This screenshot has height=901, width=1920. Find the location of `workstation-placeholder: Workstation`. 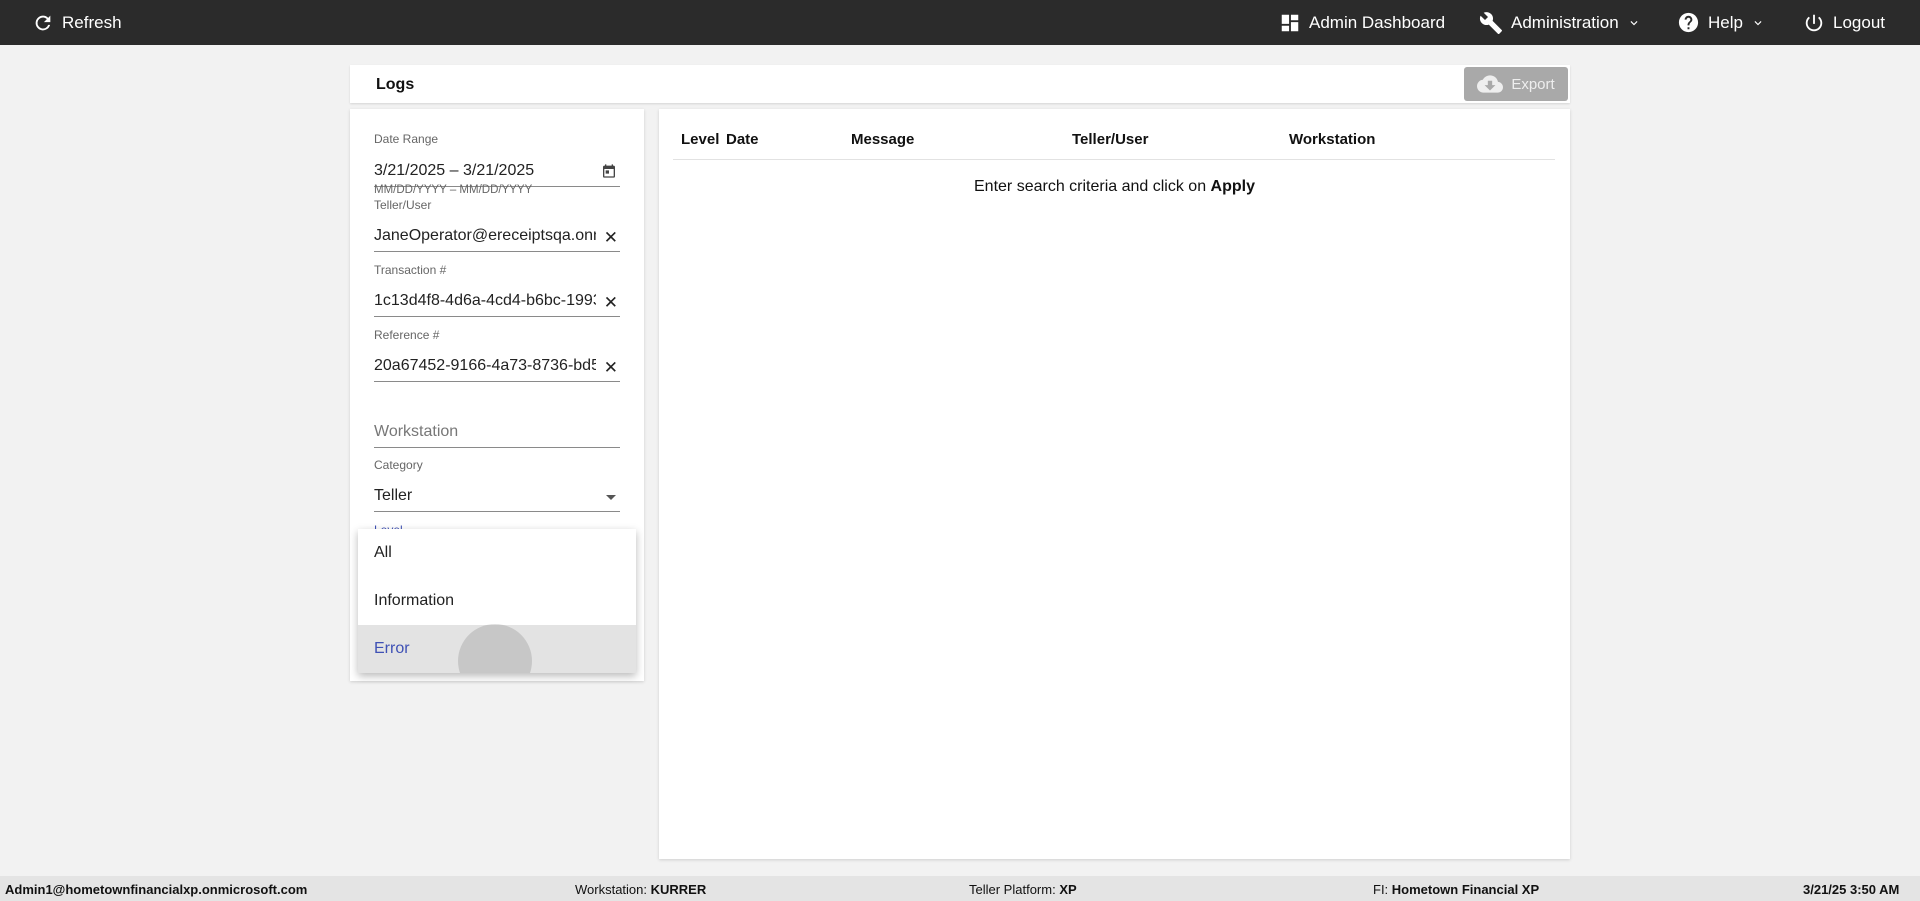

workstation-placeholder: Workstation is located at coordinates (416, 431).